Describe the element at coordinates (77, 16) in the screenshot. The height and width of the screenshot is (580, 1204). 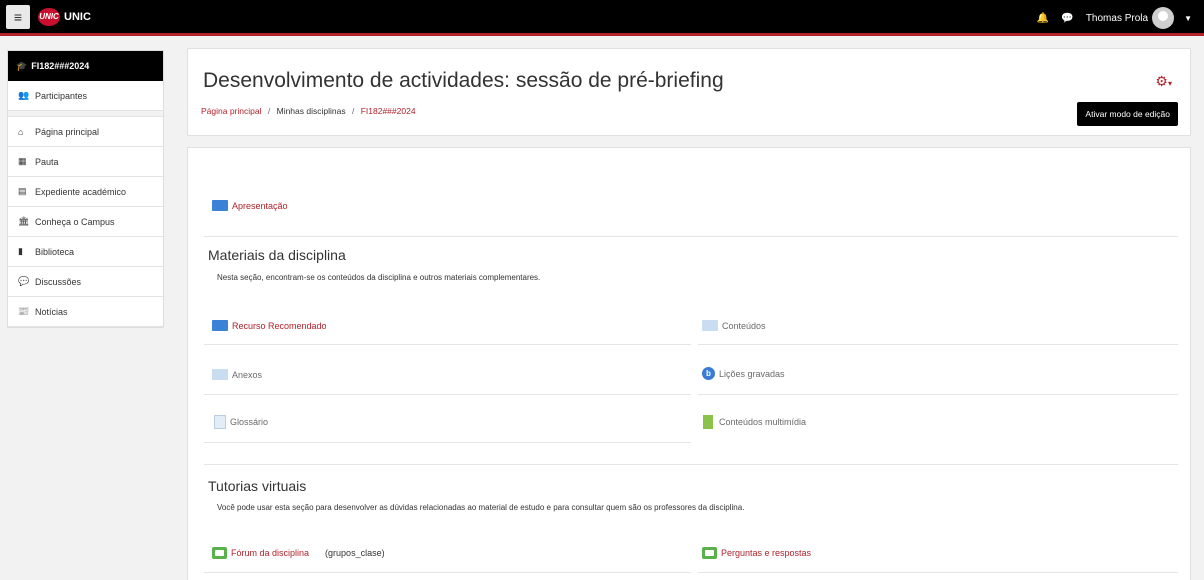
I see `brand-name: UNIC` at that location.